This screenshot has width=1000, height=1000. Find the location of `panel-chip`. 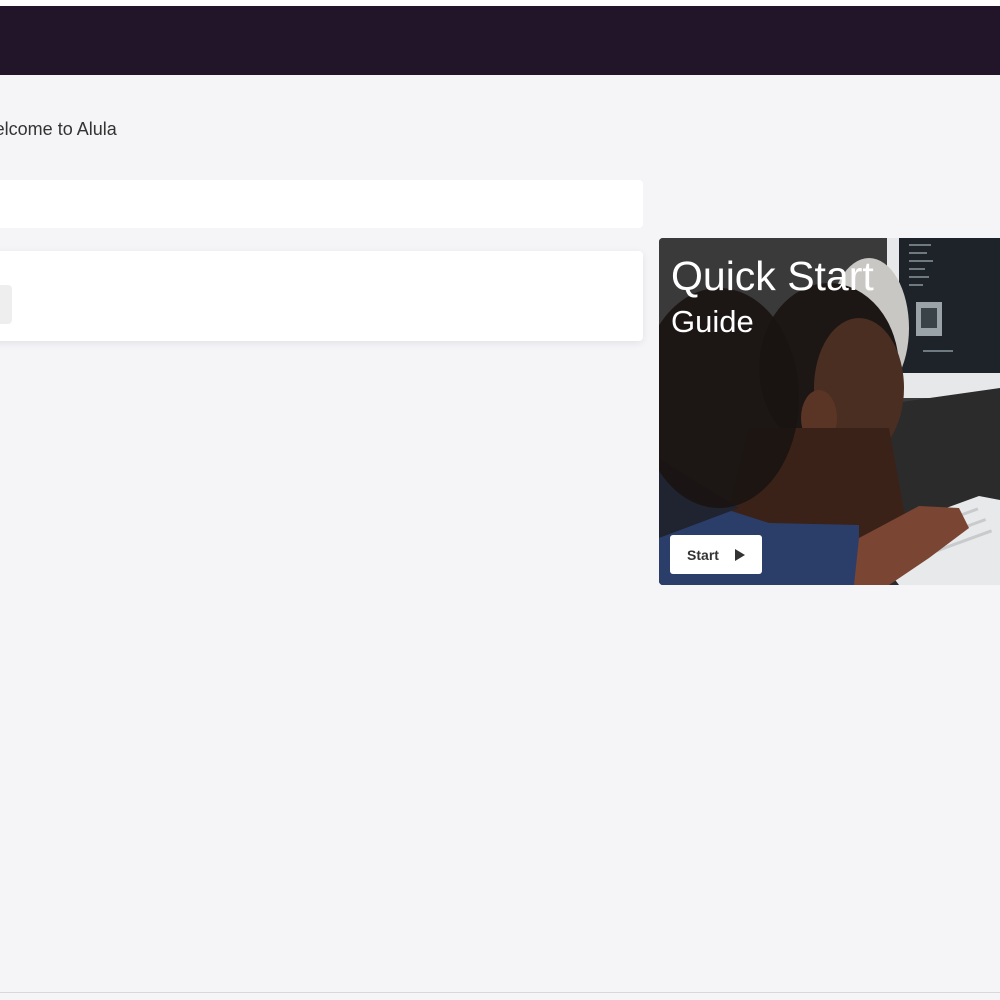

panel-chip is located at coordinates (6, 304).